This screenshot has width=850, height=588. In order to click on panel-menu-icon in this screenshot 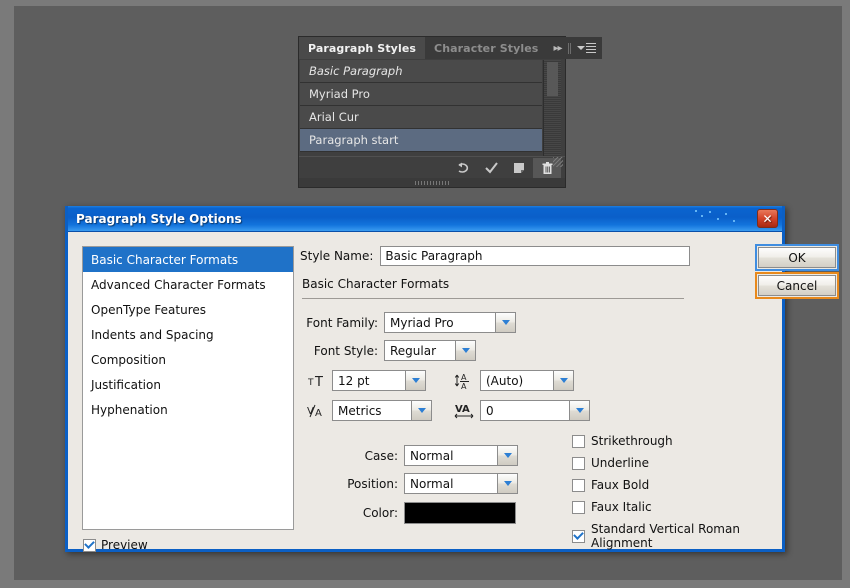, I will do `click(587, 48)`.